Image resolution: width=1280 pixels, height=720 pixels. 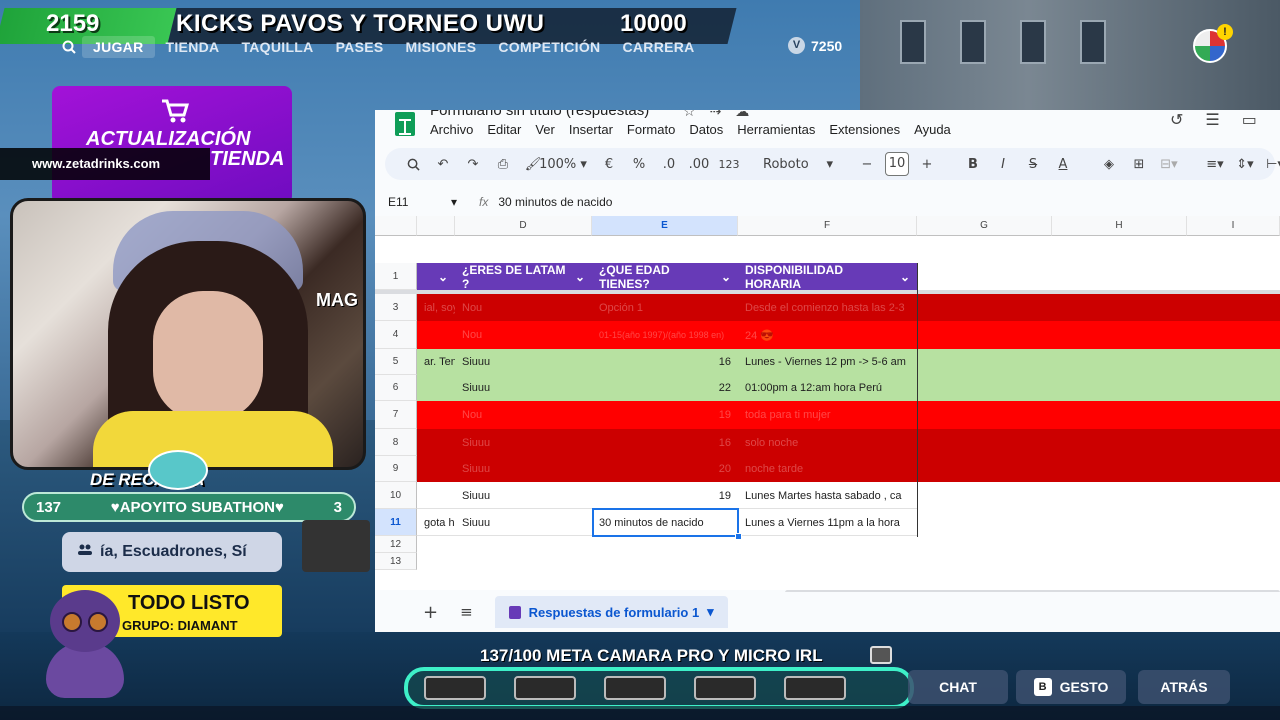 I want to click on cell-e: Opción 1, so click(x=665, y=307).